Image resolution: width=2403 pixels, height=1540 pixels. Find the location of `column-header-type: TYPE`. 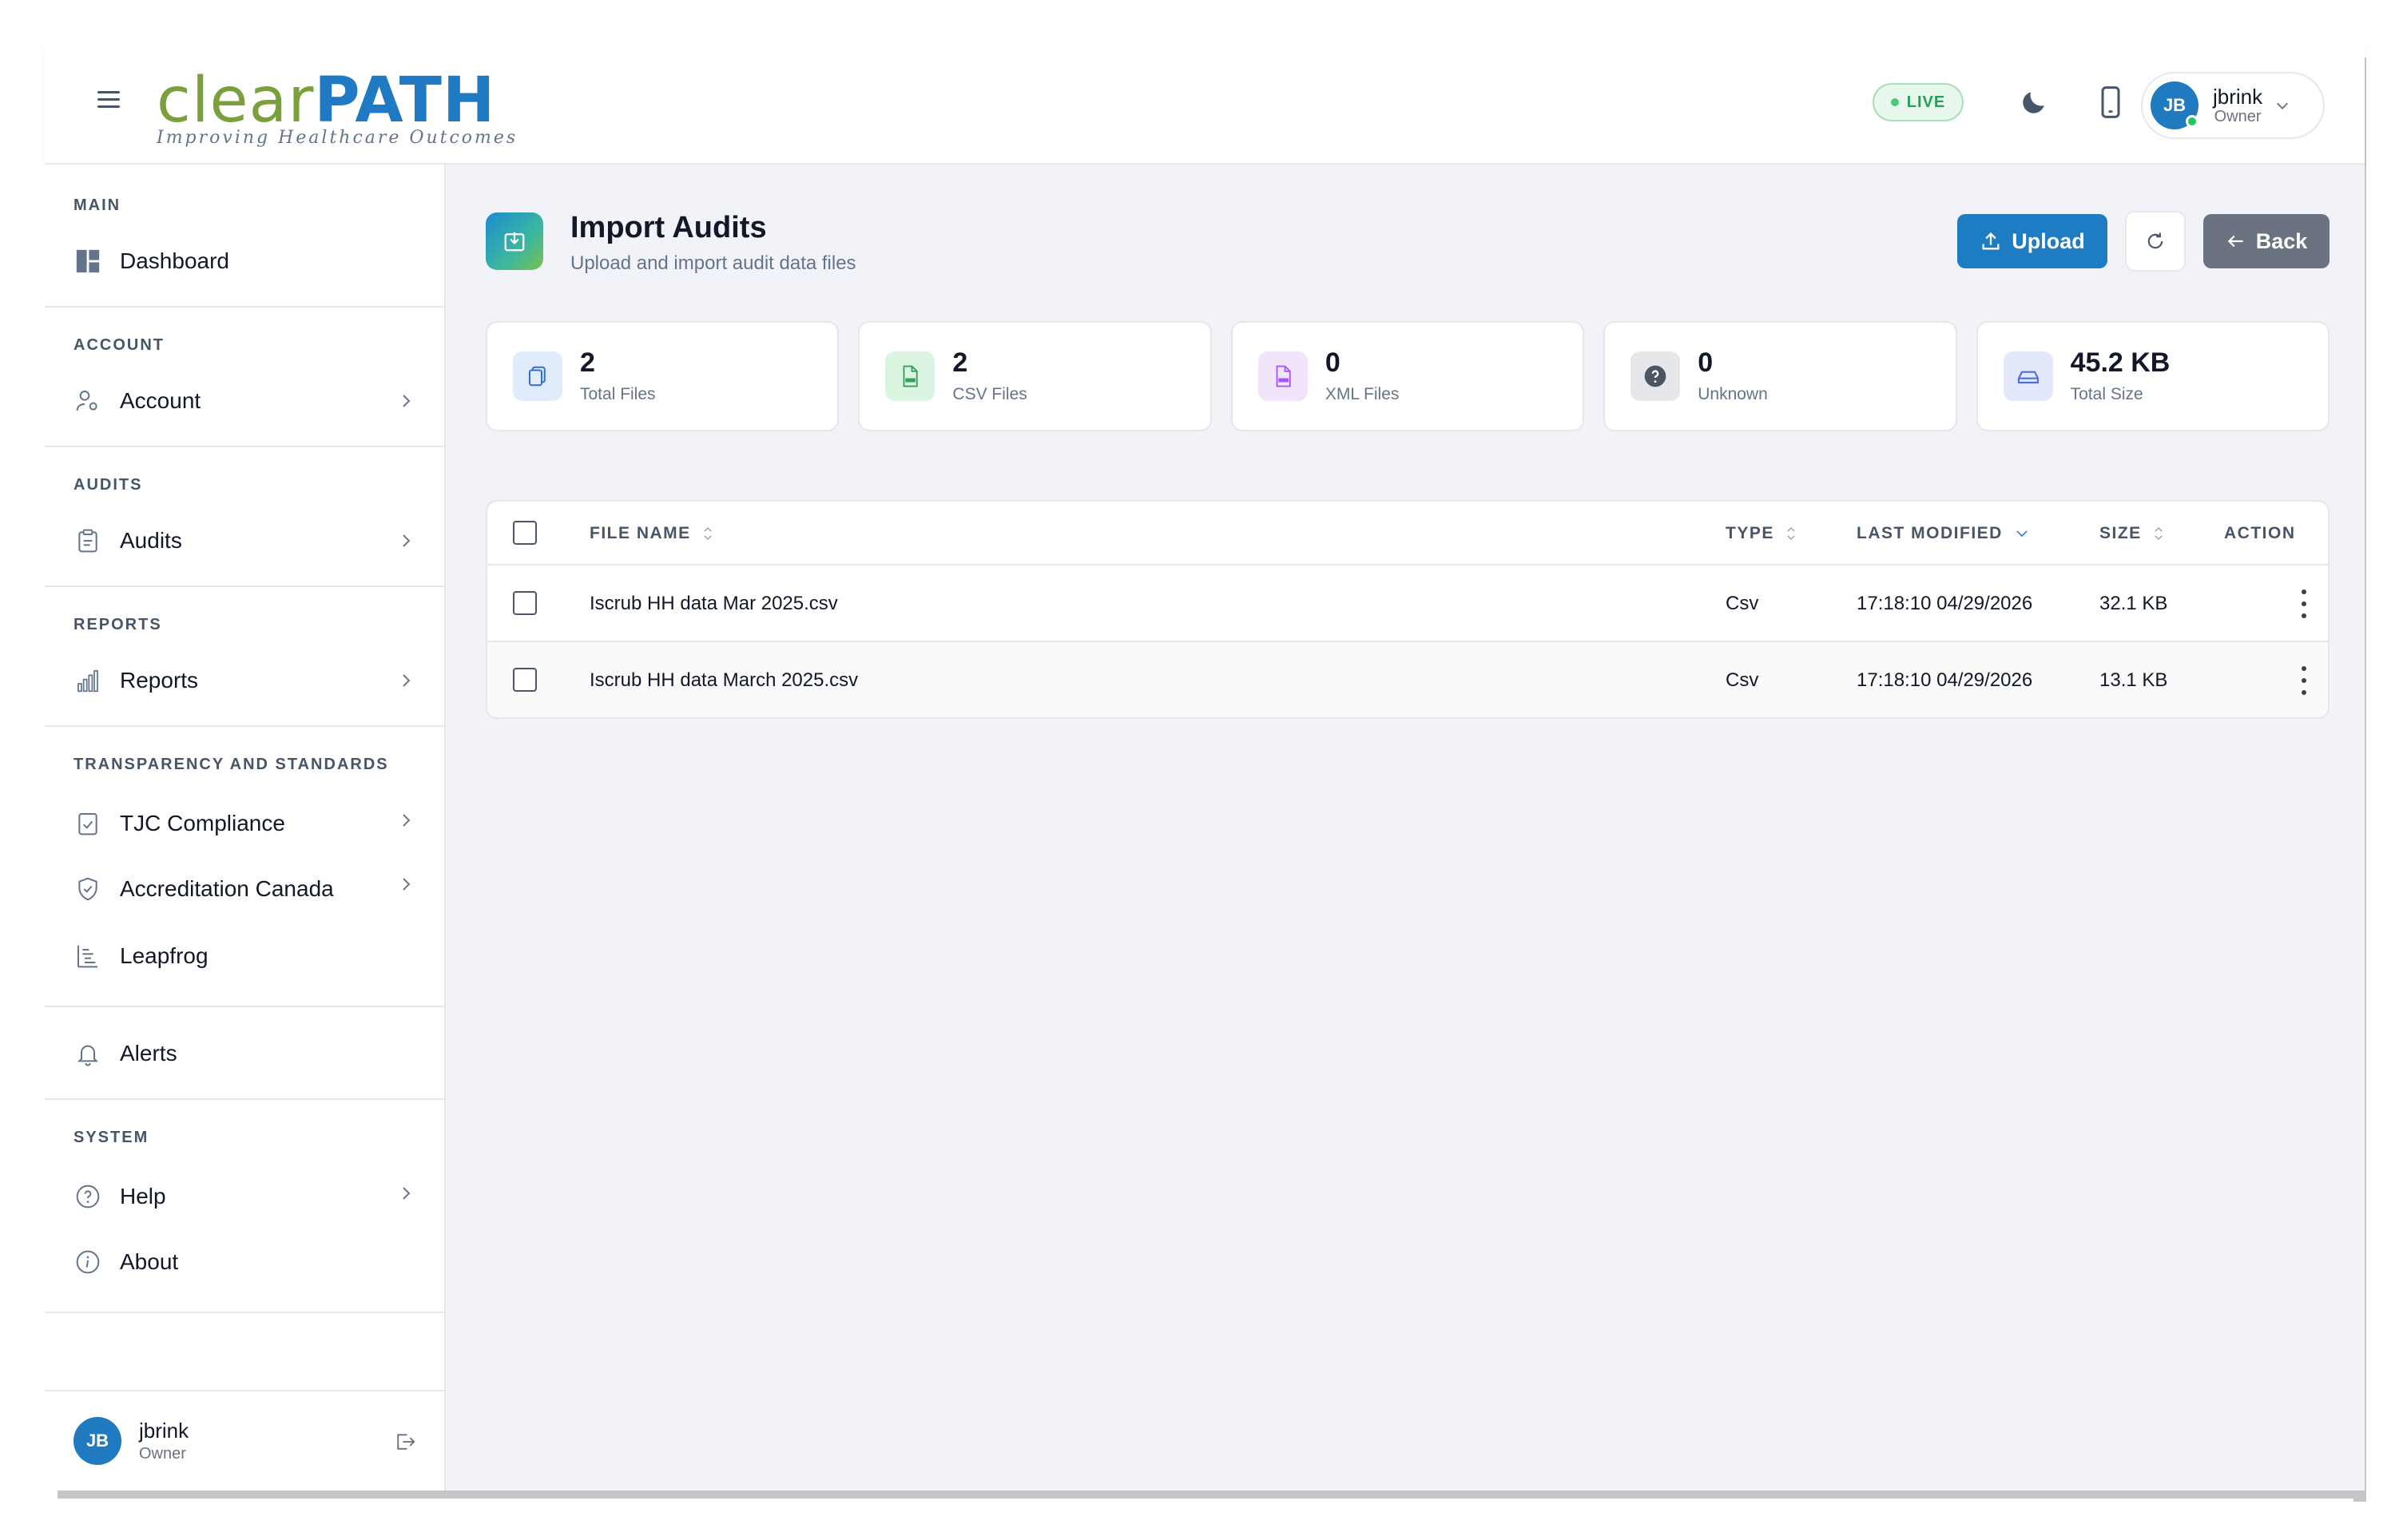

column-header-type: TYPE is located at coordinates (1761, 533).